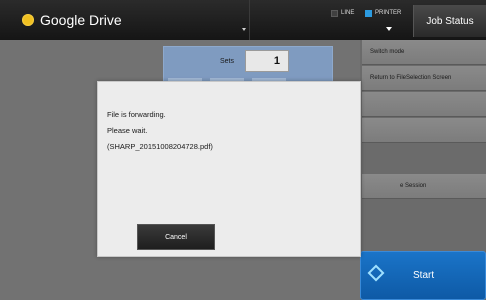  I want to click on printer-dropdown-icon, so click(389, 29).